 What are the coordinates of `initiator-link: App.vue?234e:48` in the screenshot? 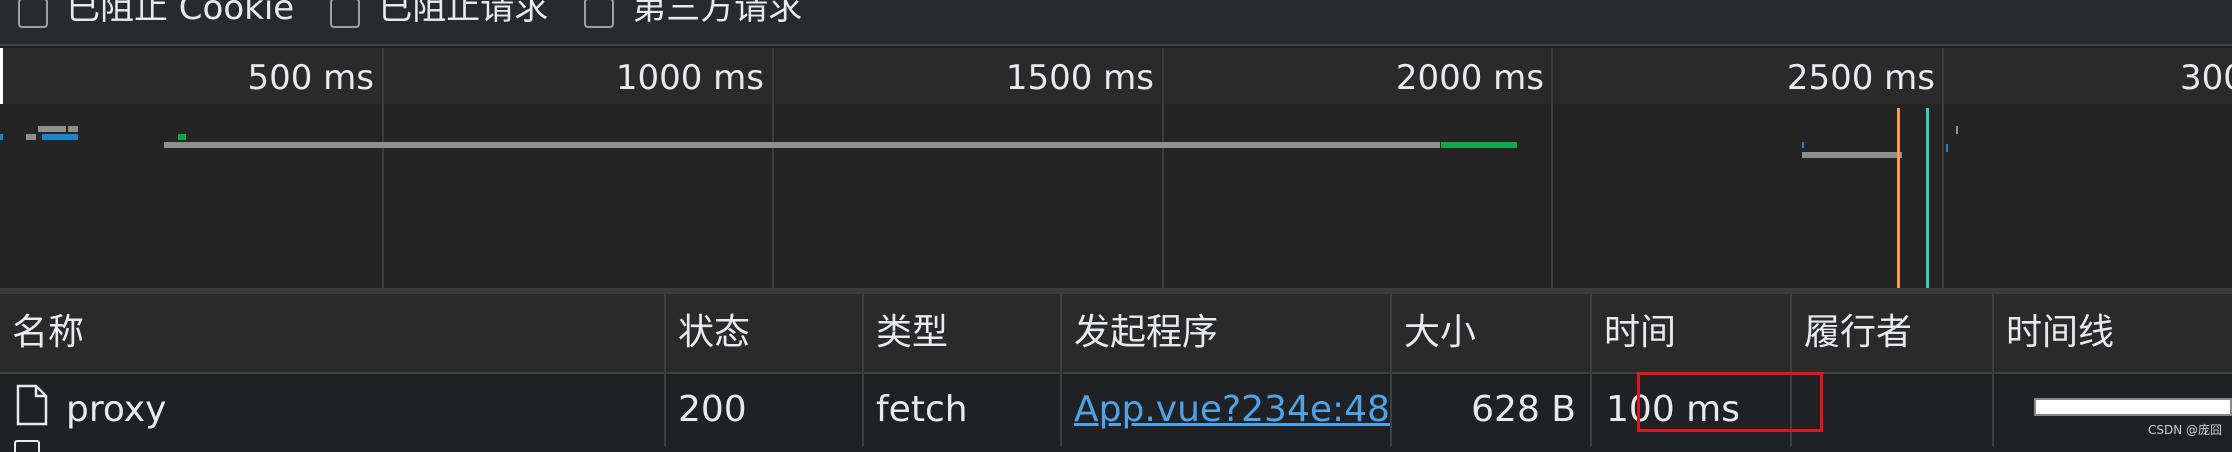 It's located at (1232, 409).